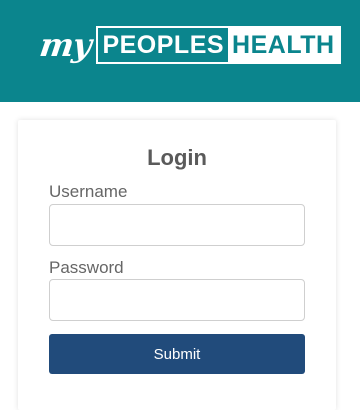 This screenshot has height=410, width=360. Describe the element at coordinates (283, 45) in the screenshot. I see `logo-word-health: HEALTH` at that location.